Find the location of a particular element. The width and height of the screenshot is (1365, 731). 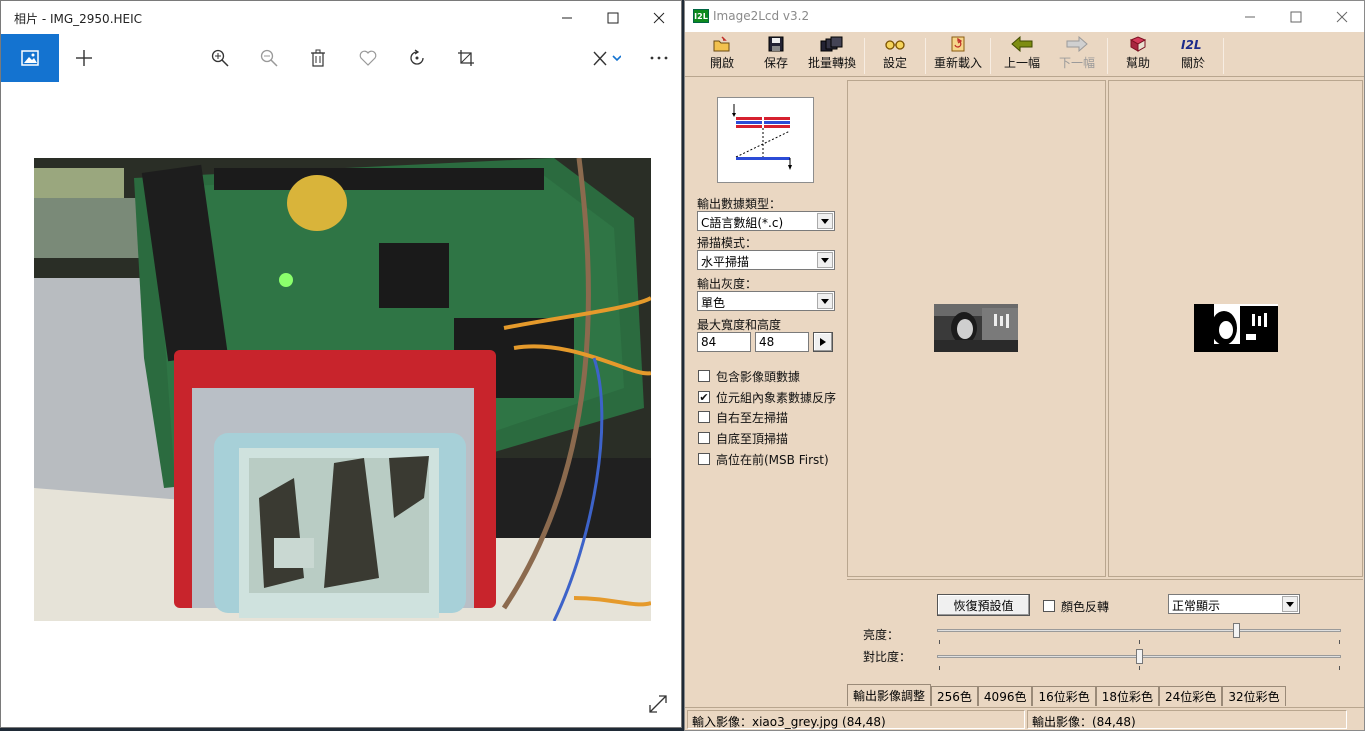

tab-16bit-color: 16位彩色 is located at coordinates (1064, 696).